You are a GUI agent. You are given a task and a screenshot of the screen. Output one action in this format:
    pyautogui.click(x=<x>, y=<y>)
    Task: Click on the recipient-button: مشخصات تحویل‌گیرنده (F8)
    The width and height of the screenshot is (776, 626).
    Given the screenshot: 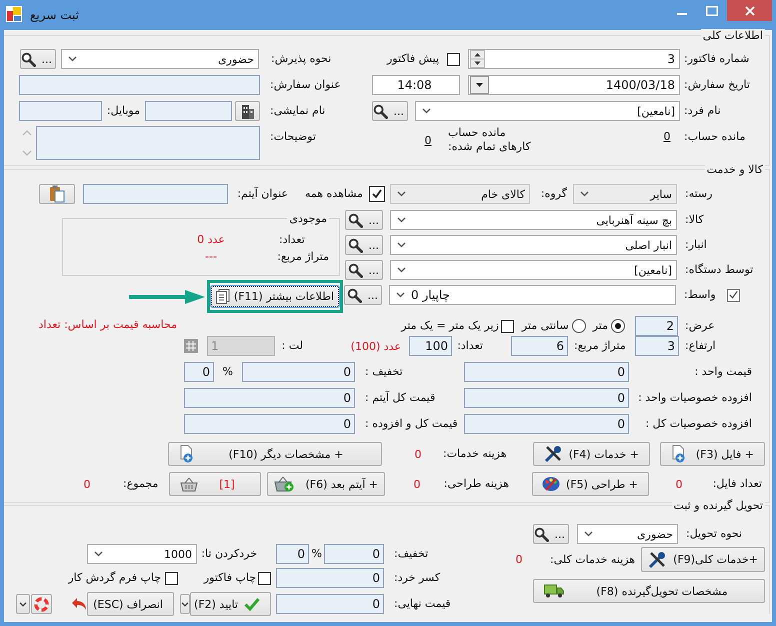 What is the action you would take?
    pyautogui.click(x=649, y=591)
    